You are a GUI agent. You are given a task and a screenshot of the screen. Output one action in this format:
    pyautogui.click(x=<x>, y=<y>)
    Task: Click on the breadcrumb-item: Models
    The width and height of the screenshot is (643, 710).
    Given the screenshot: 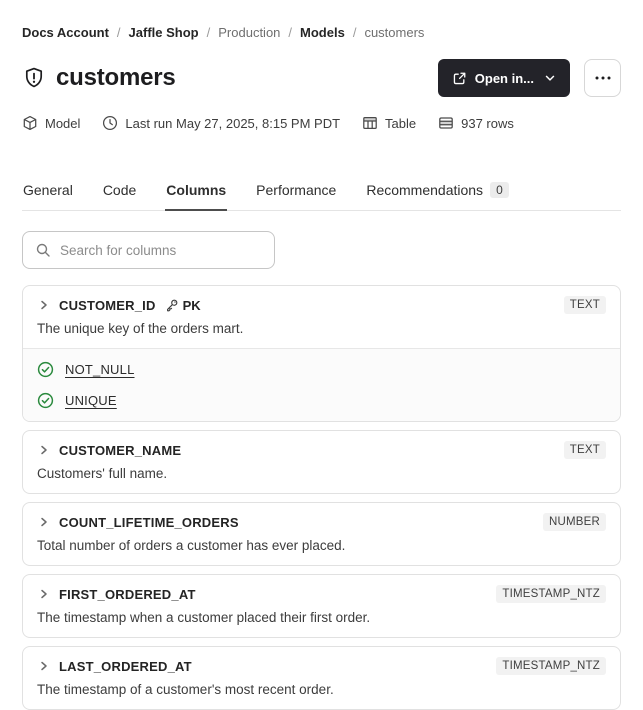 What is the action you would take?
    pyautogui.click(x=322, y=33)
    